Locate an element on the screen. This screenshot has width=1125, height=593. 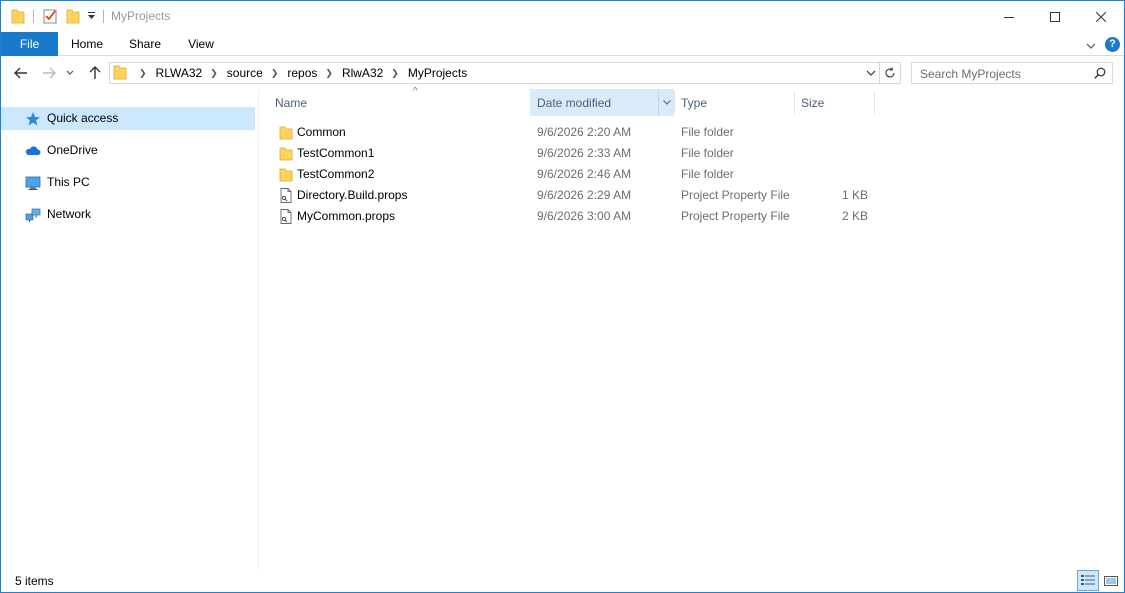
breadcrumb-source: source is located at coordinates (245, 73).